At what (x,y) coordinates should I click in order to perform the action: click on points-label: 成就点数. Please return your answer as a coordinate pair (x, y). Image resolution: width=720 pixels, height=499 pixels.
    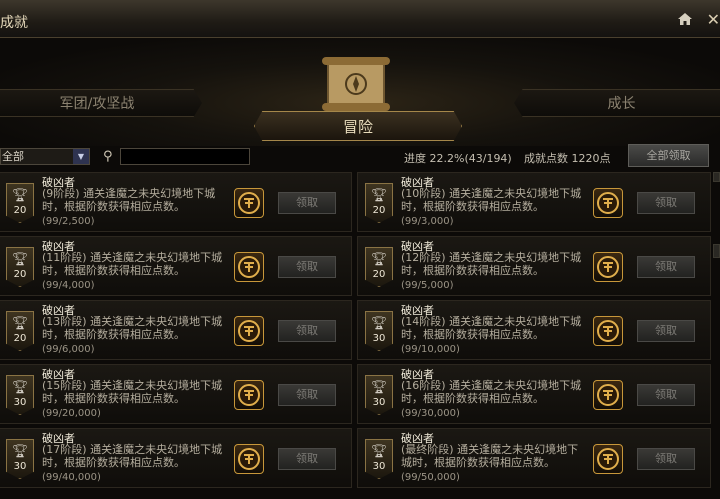
    Looking at the image, I should click on (546, 158).